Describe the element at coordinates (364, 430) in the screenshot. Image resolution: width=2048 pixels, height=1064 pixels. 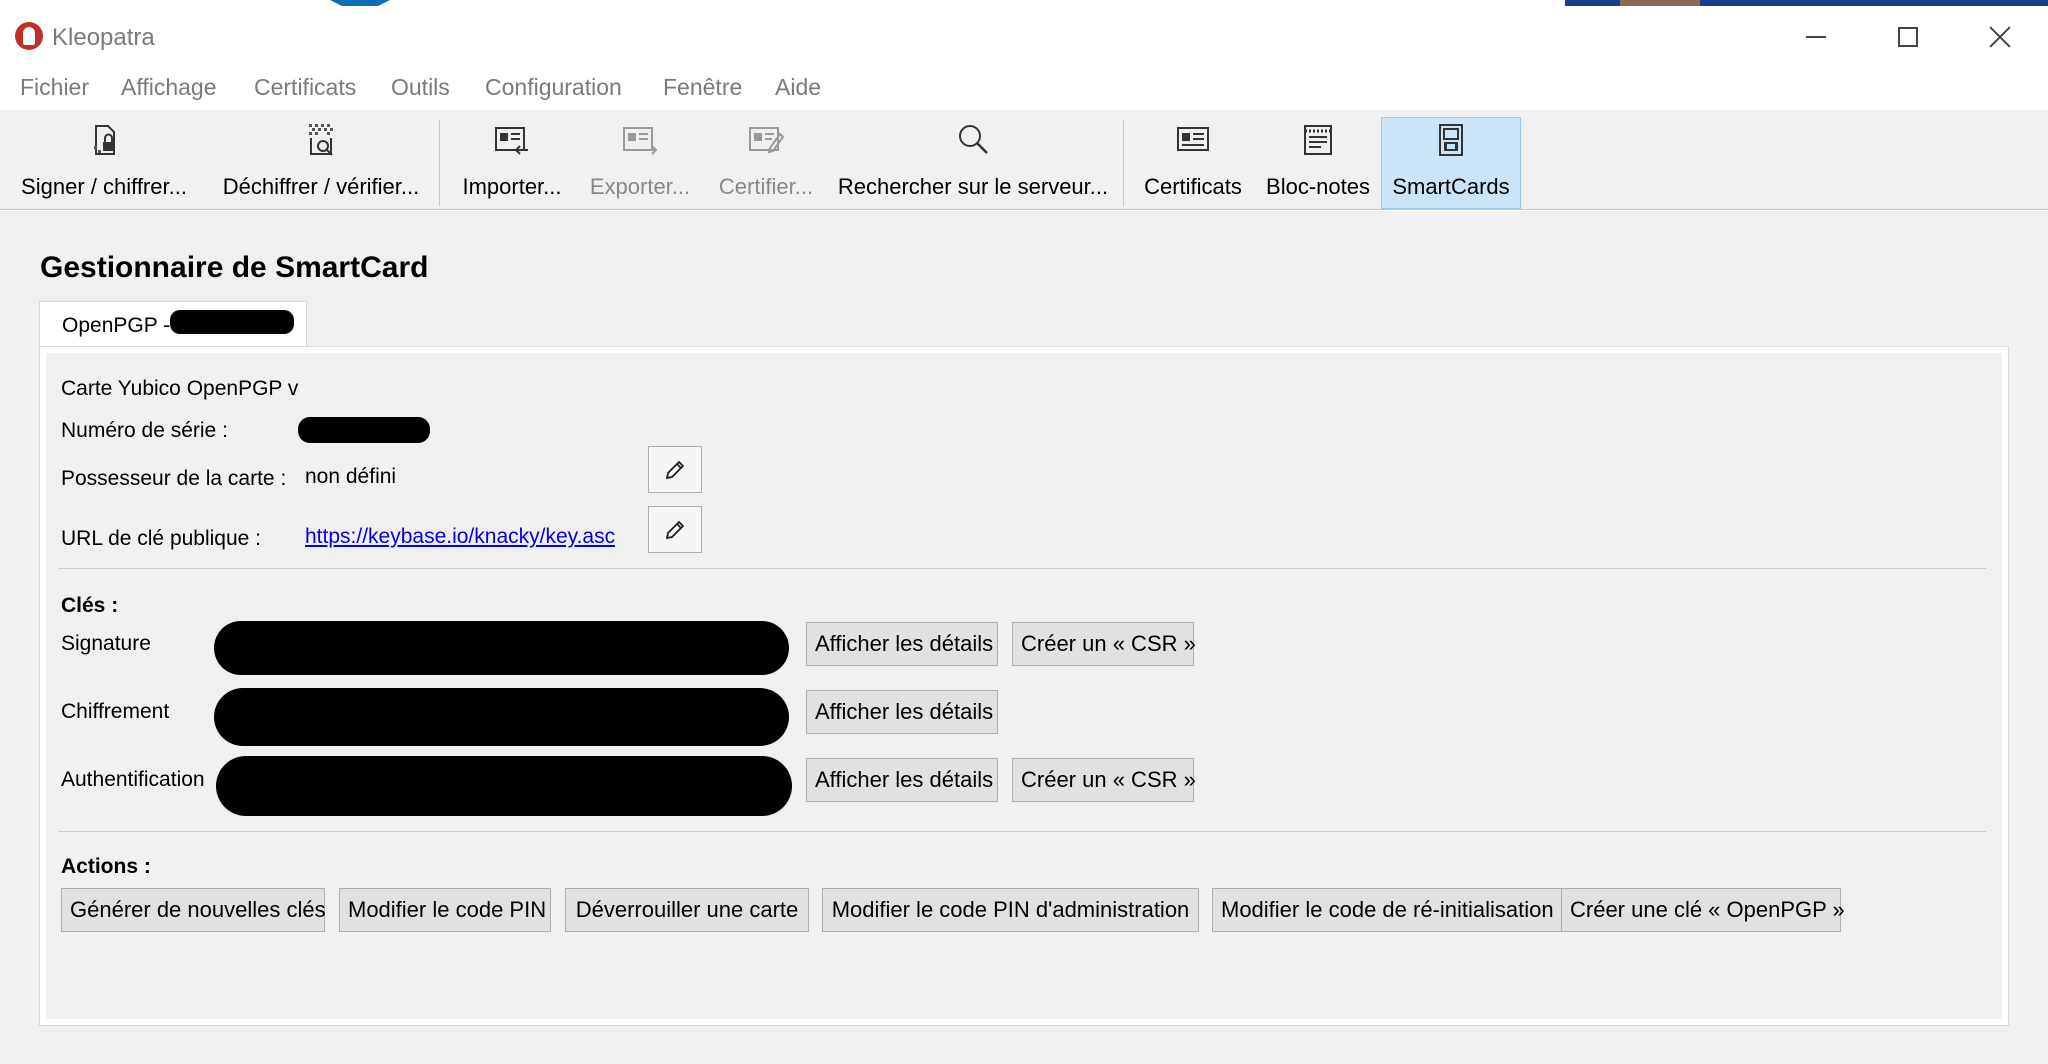
I see `redacted-serial-value` at that location.